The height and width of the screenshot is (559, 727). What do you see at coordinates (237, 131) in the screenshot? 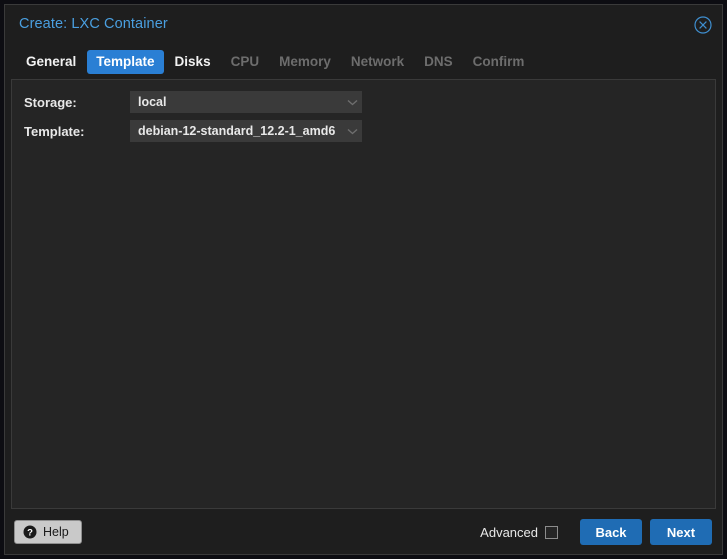
I see `template-select-value: debian-12-standard_12.2-1_amd6` at bounding box center [237, 131].